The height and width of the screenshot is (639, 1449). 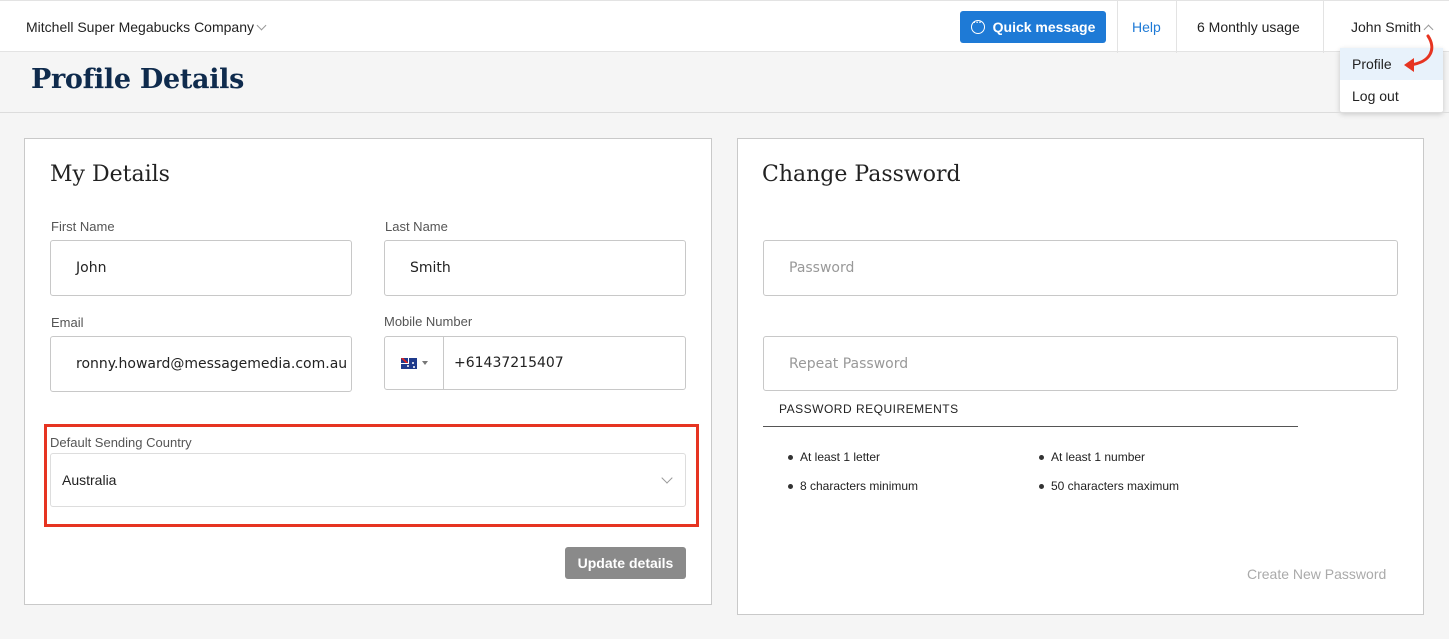 I want to click on my-details-title: My Details, so click(x=110, y=174).